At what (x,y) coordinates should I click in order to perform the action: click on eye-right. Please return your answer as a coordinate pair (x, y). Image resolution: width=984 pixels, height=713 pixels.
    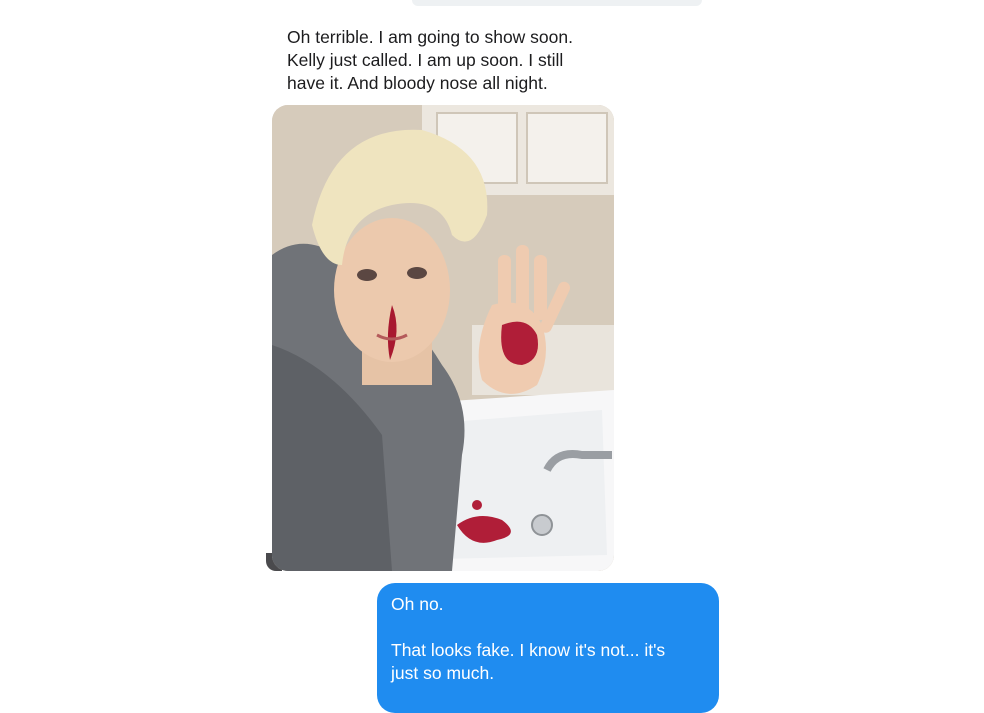
    Looking at the image, I should click on (417, 273).